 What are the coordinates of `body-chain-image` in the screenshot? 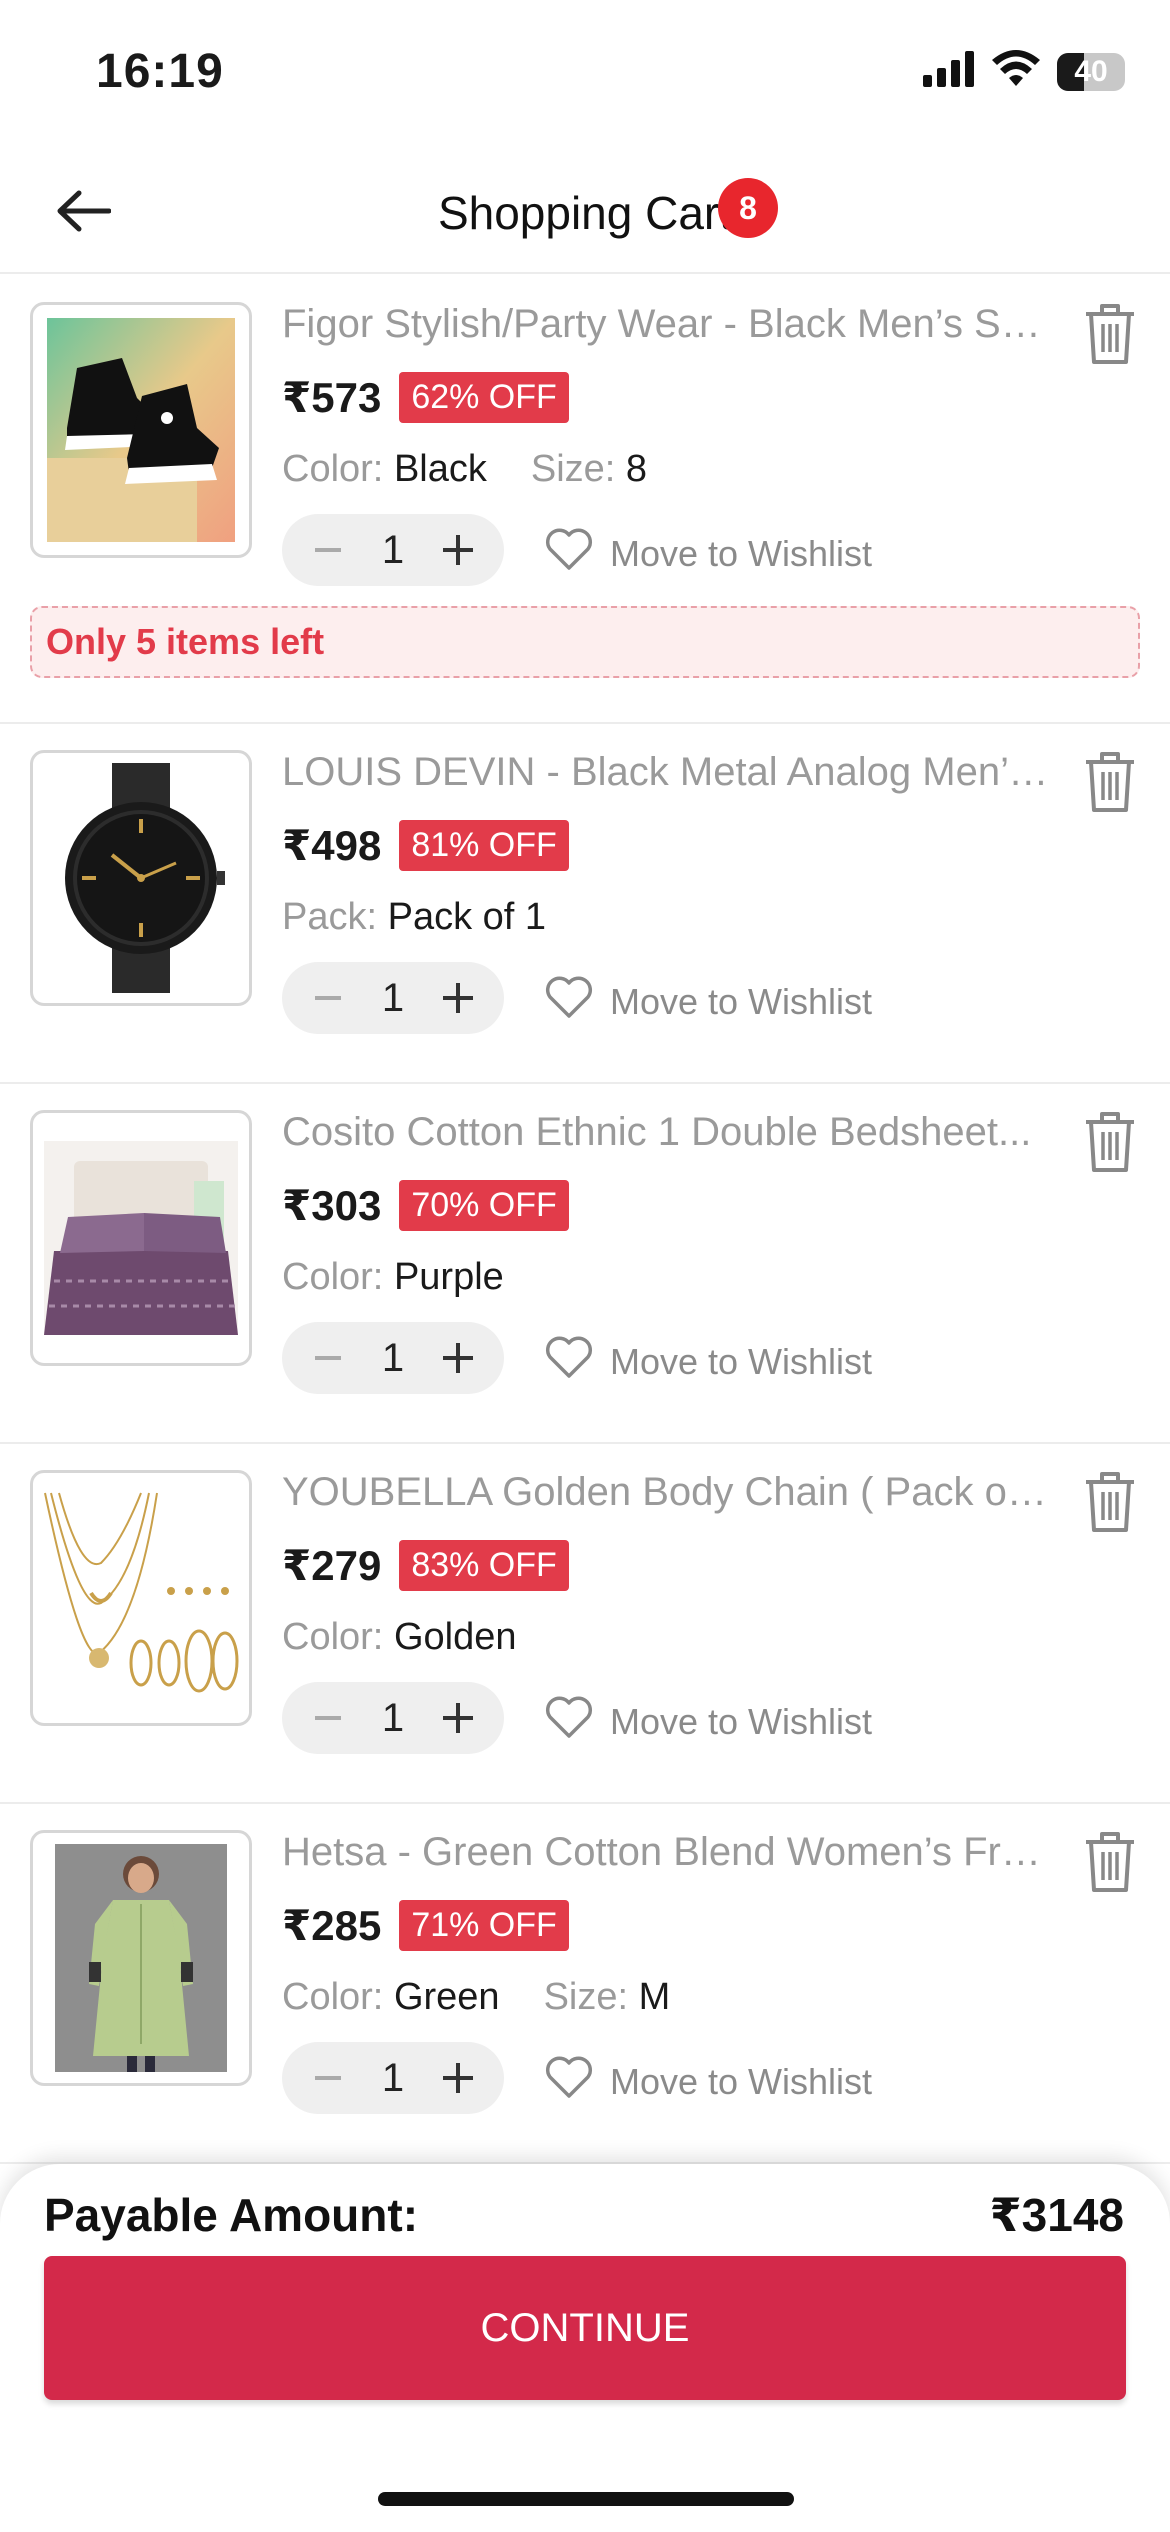 It's located at (141, 1598).